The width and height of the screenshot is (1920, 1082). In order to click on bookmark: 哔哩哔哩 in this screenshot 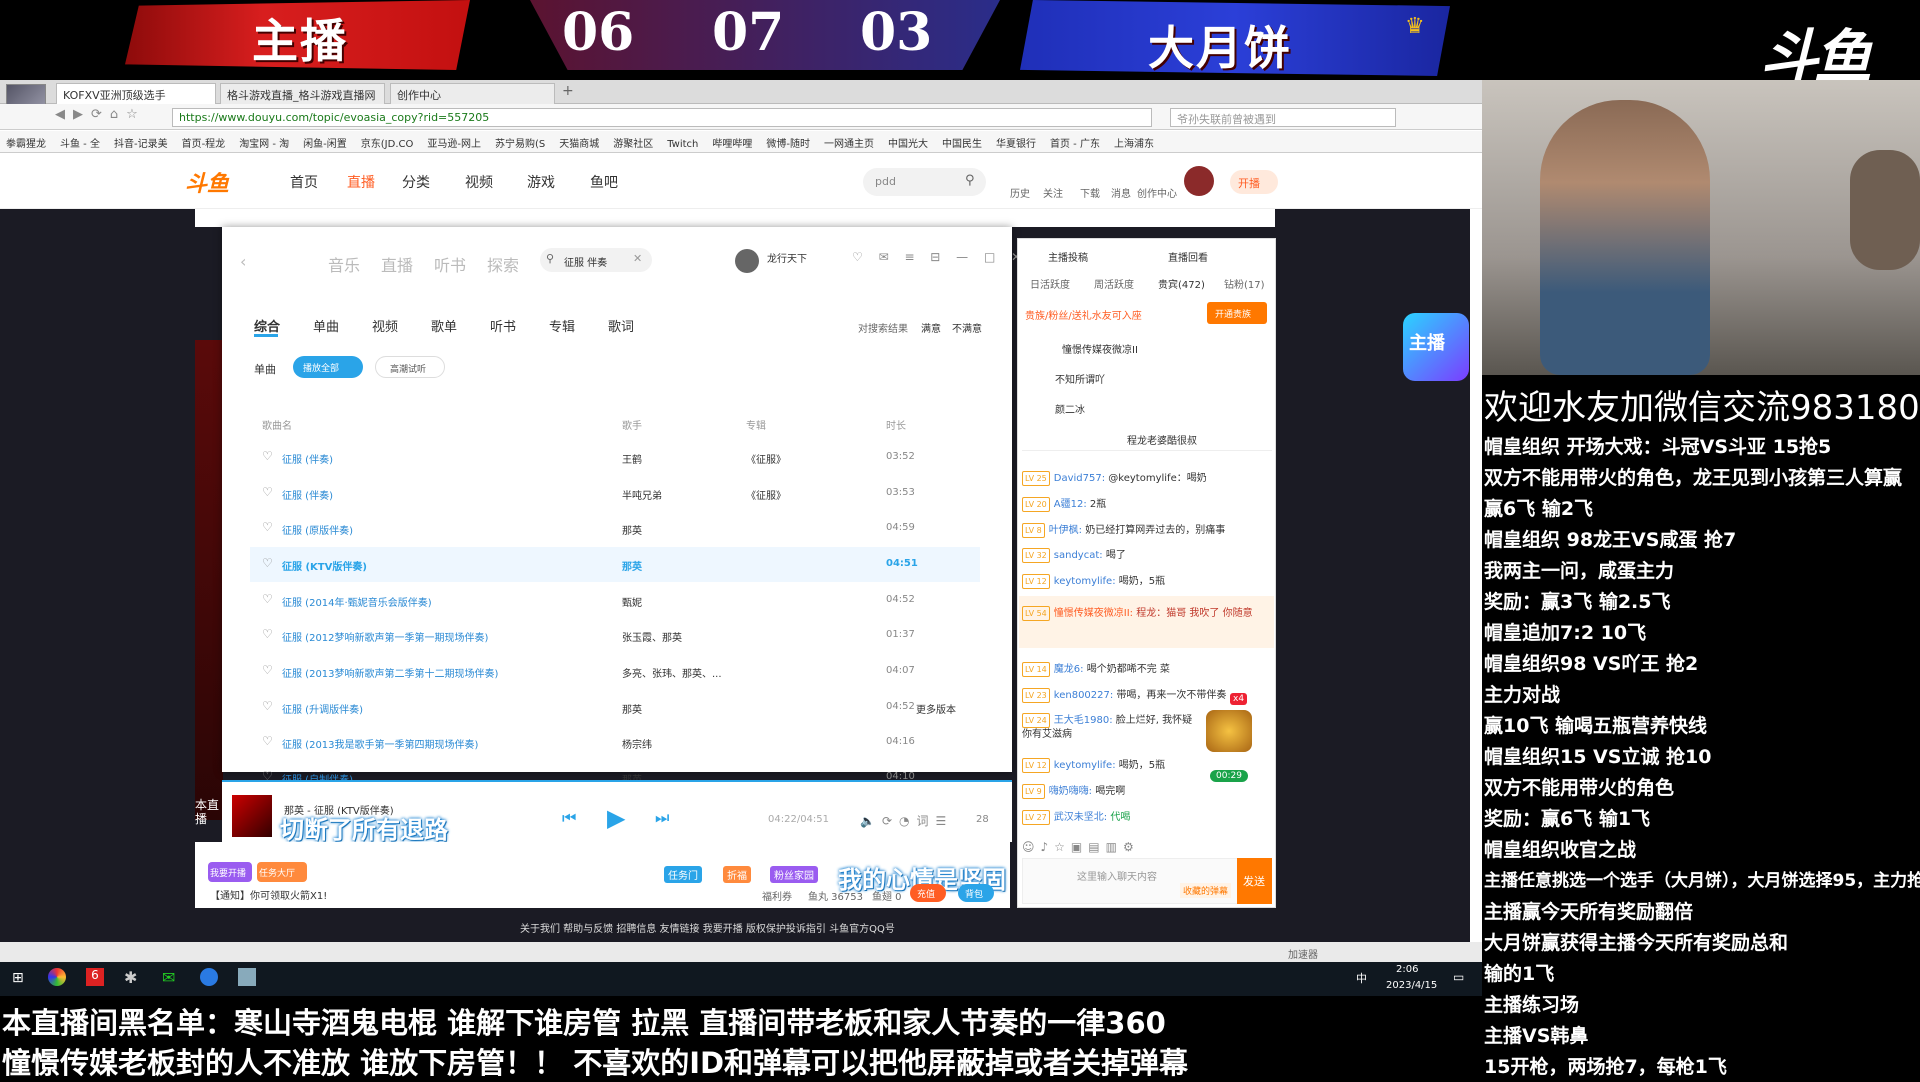, I will do `click(732, 144)`.